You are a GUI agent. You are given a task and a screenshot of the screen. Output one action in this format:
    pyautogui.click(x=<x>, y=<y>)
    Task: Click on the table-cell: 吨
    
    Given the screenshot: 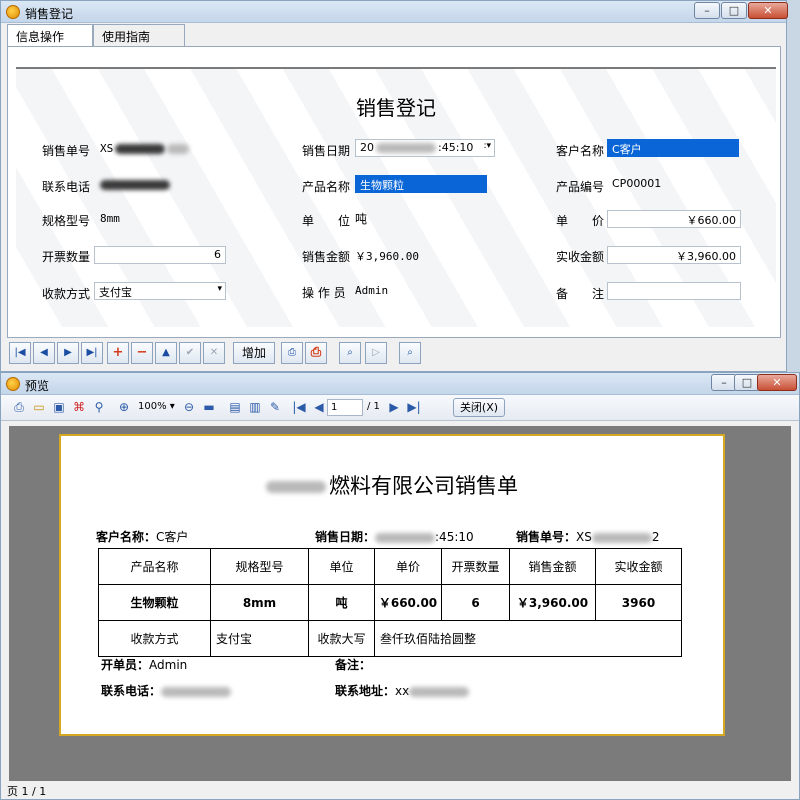 What is the action you would take?
    pyautogui.click(x=341, y=602)
    